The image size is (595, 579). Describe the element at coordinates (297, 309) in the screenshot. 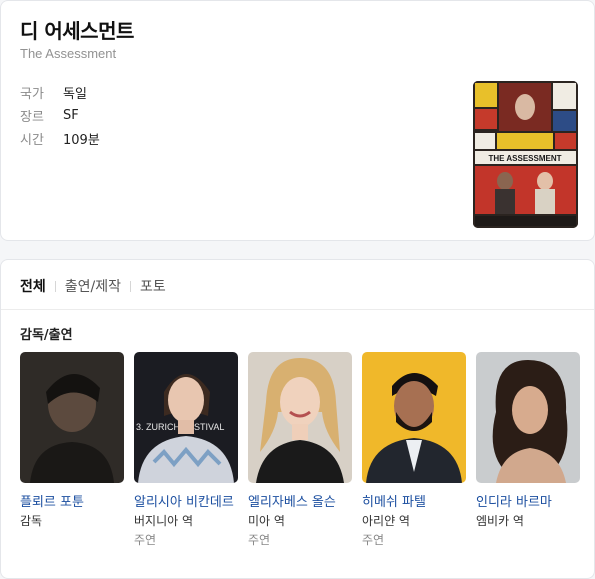

I see `divider` at that location.